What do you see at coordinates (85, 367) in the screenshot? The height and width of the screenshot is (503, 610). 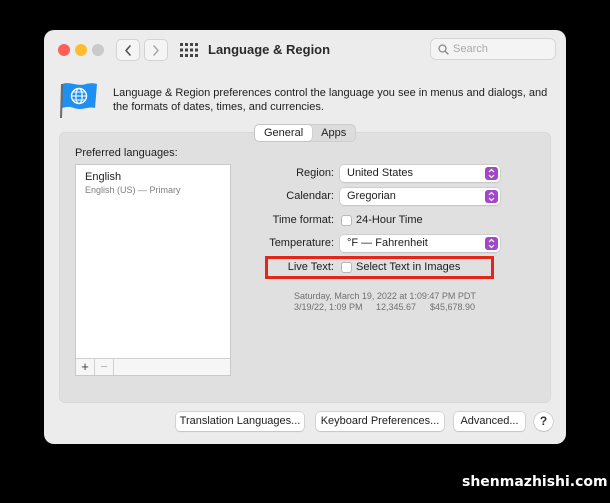 I see `add-language-button: +` at bounding box center [85, 367].